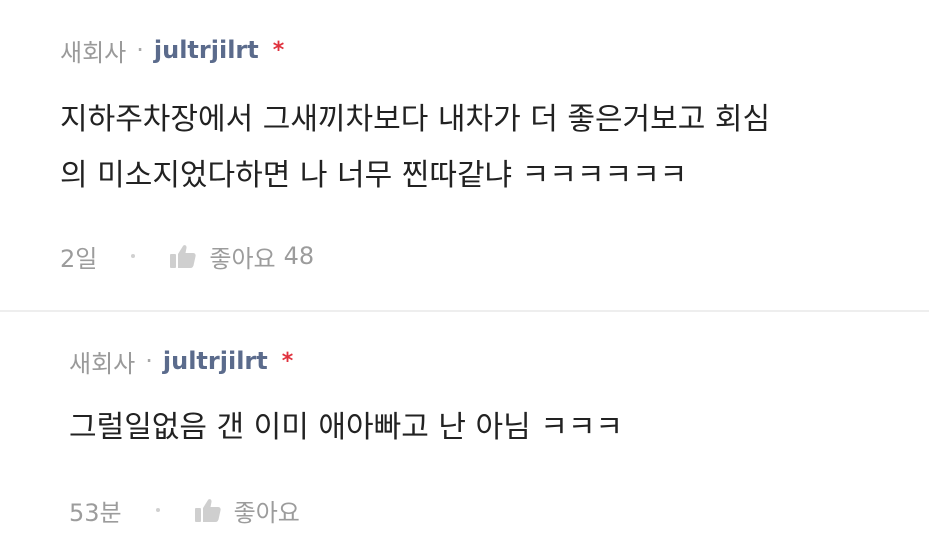 This screenshot has width=929, height=552. I want to click on comment-time: 53분, so click(95, 512).